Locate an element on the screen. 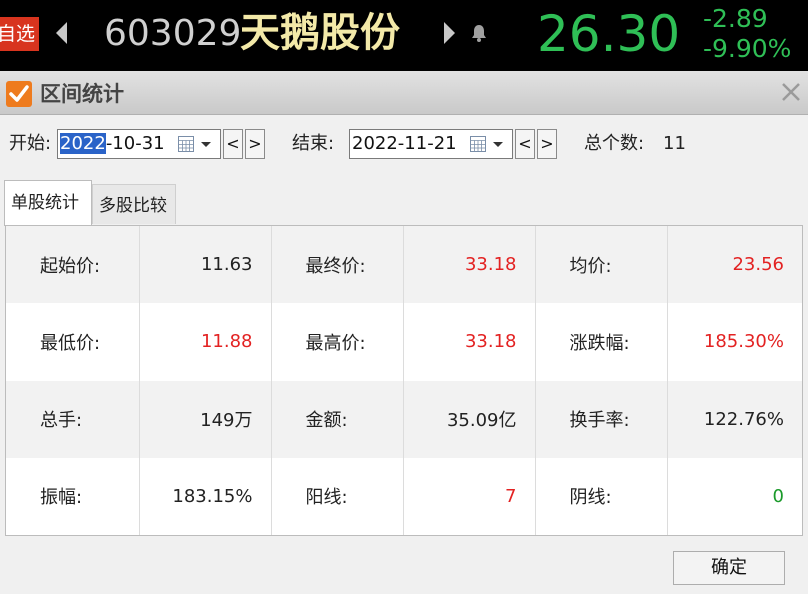  start-date-value: 2022-10-31 is located at coordinates (112, 144).